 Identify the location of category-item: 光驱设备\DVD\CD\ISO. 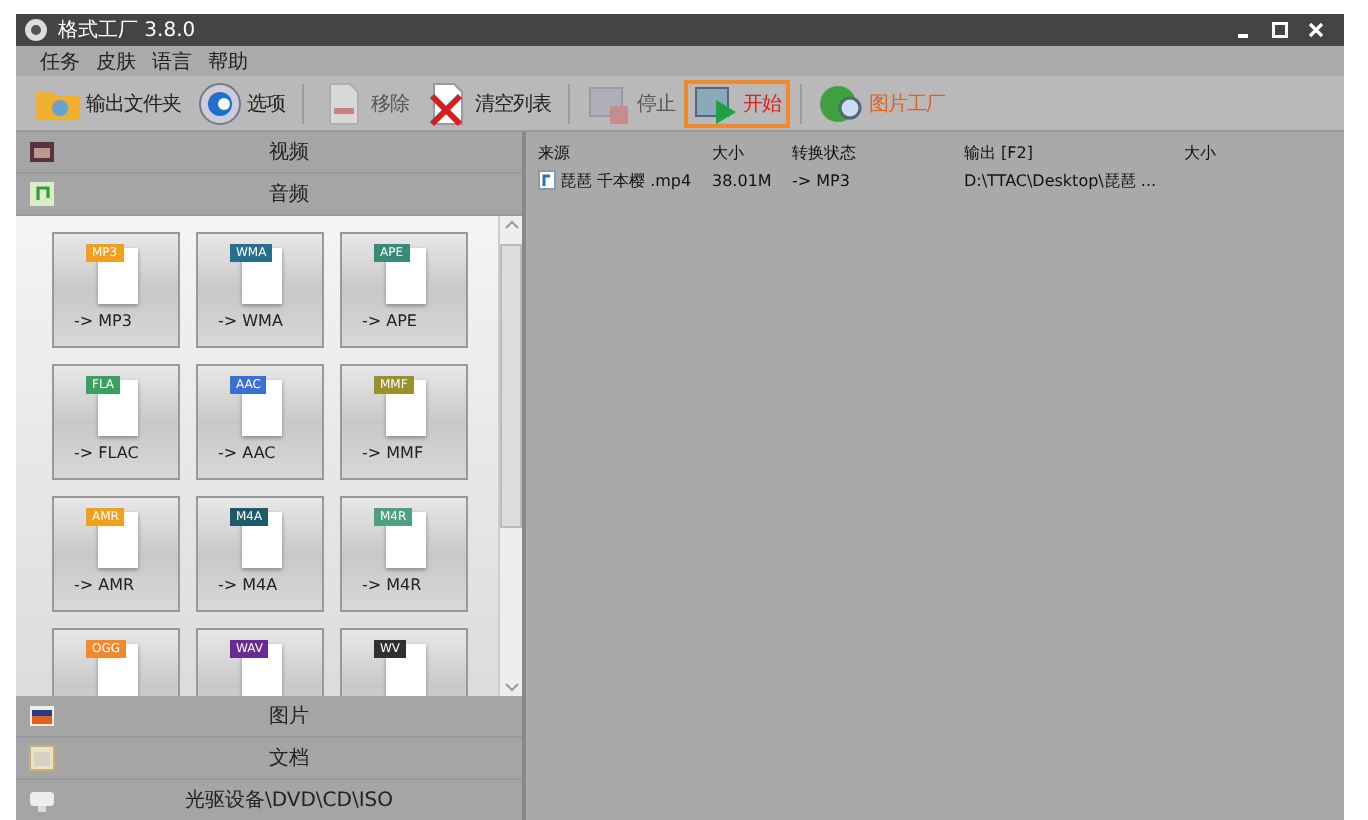
(269, 800).